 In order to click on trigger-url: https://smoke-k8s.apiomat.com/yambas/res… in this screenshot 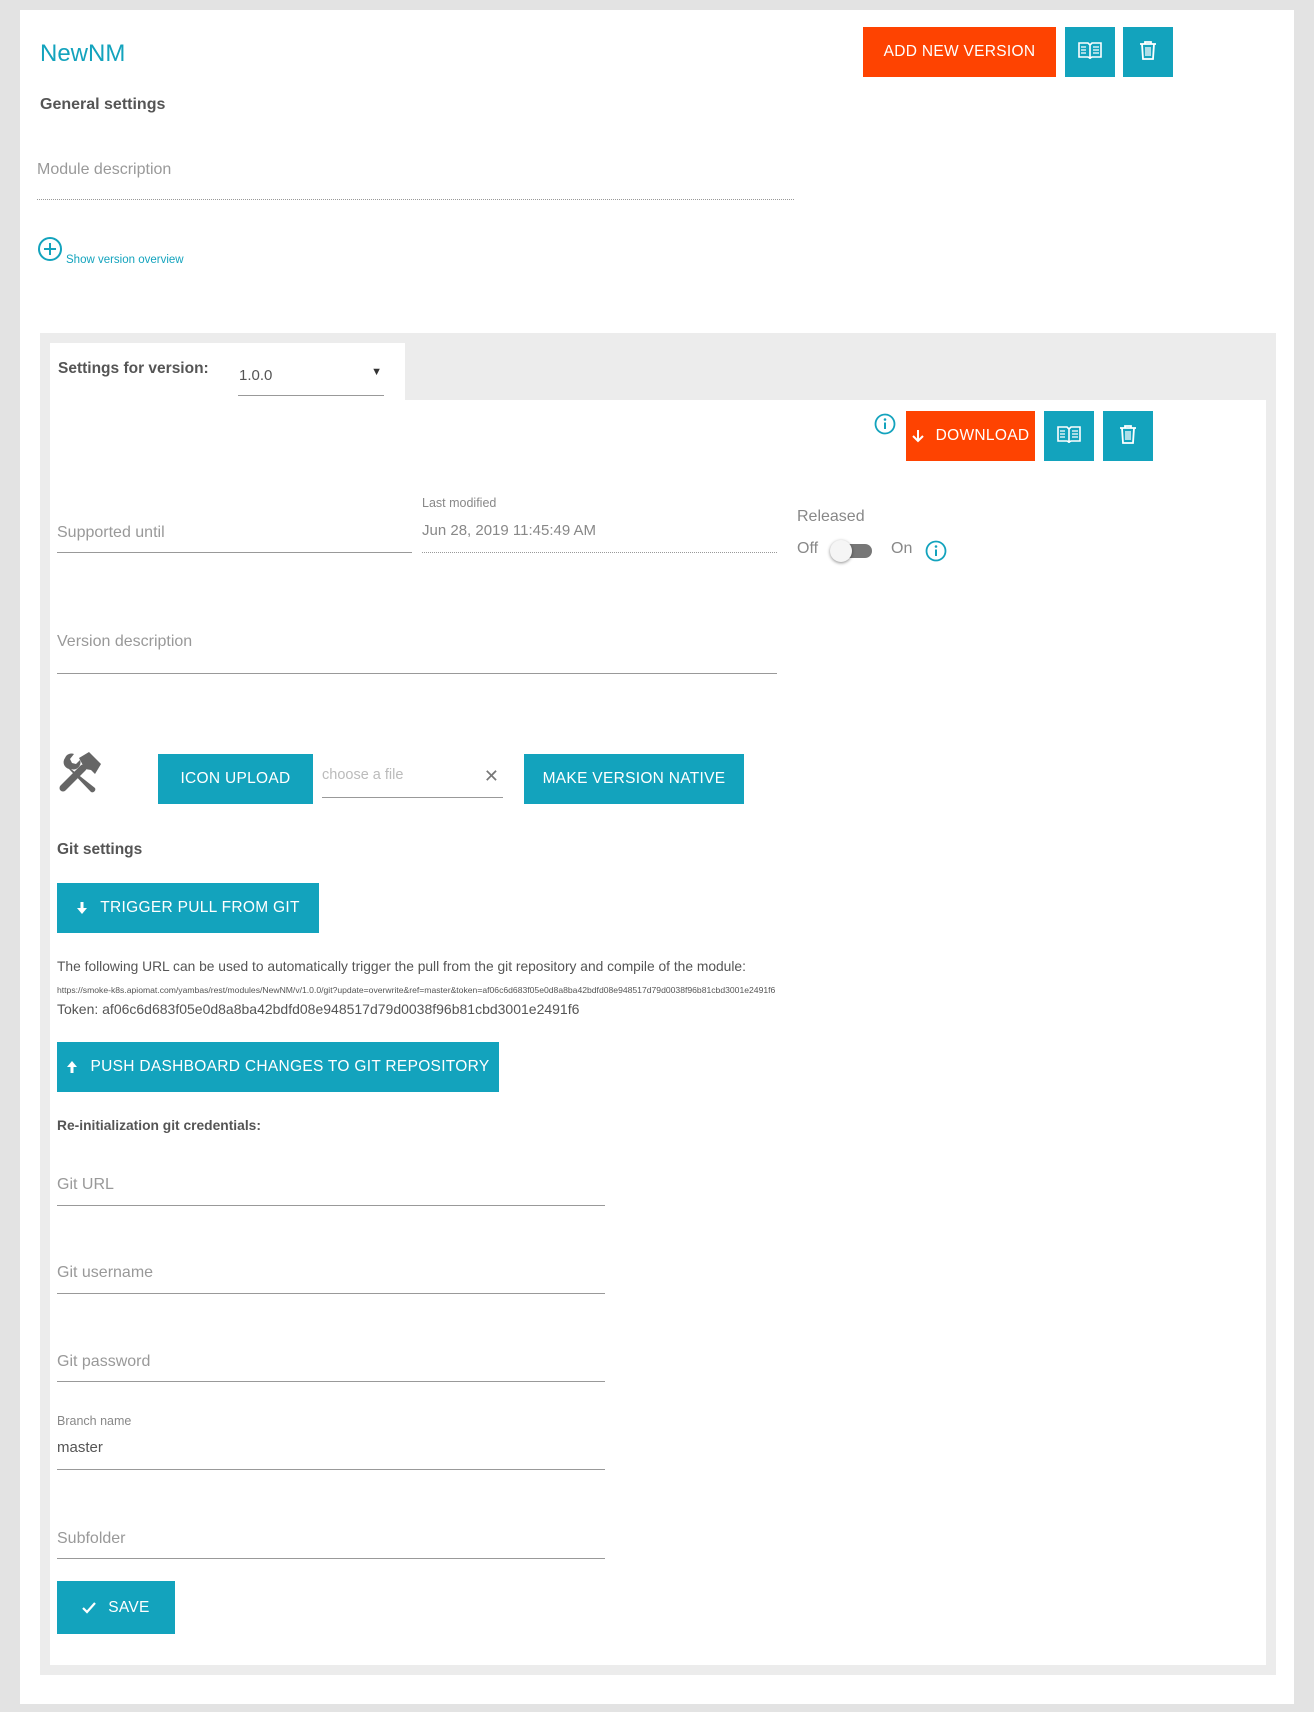, I will do `click(416, 990)`.